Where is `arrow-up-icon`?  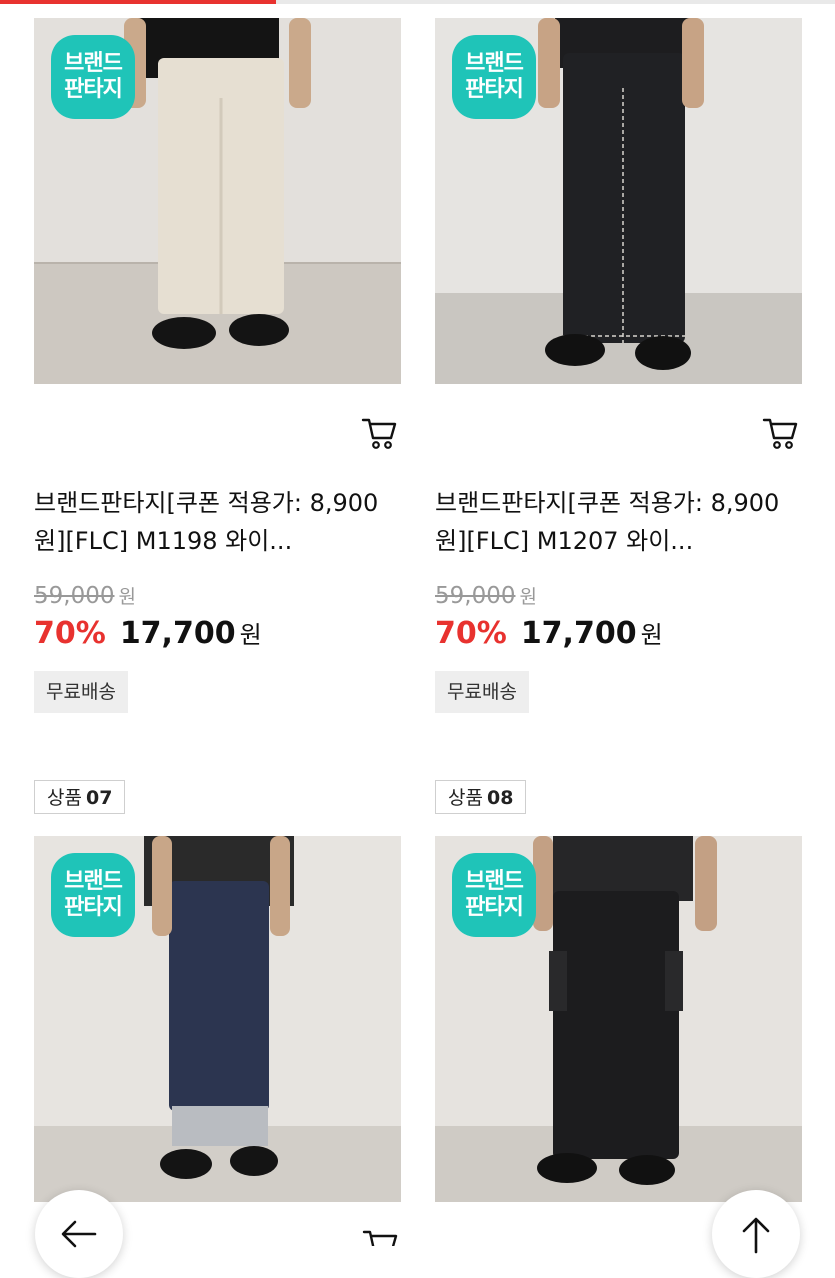 arrow-up-icon is located at coordinates (756, 1235).